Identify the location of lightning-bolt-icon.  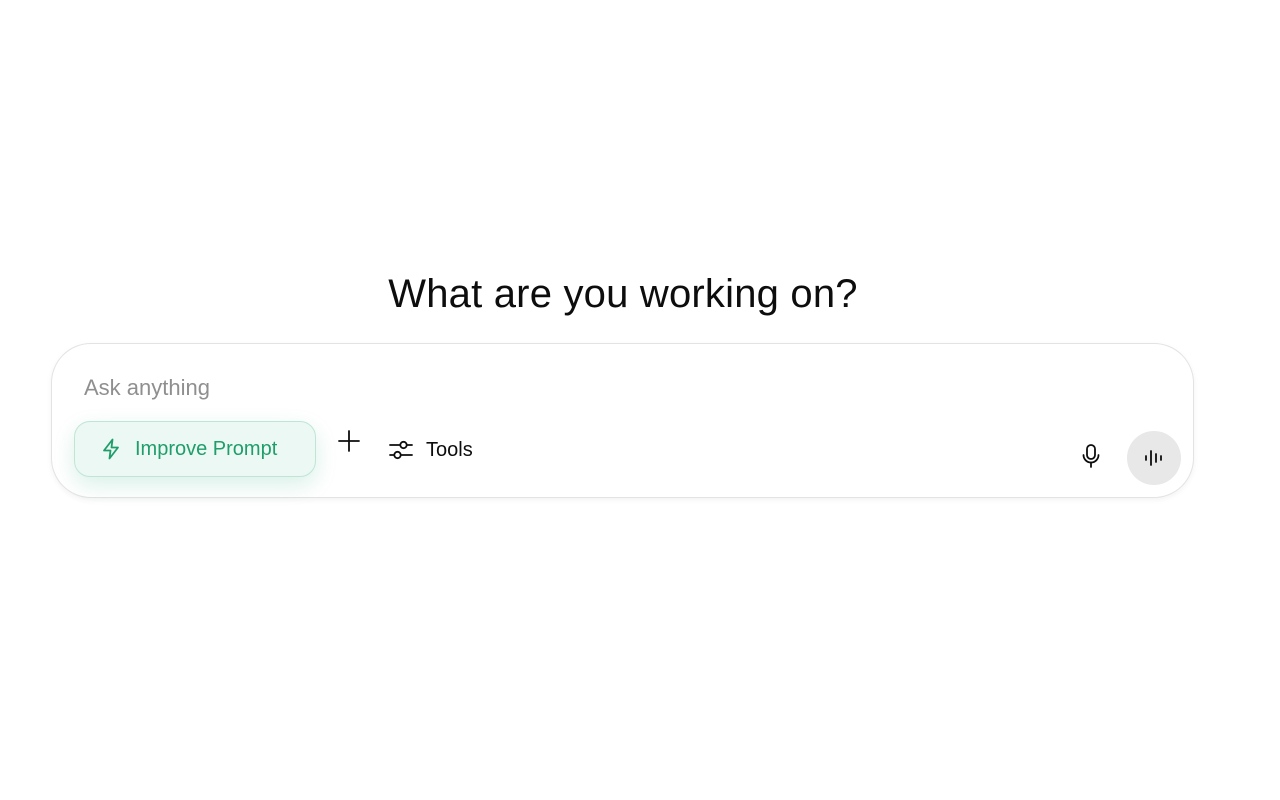
(111, 449).